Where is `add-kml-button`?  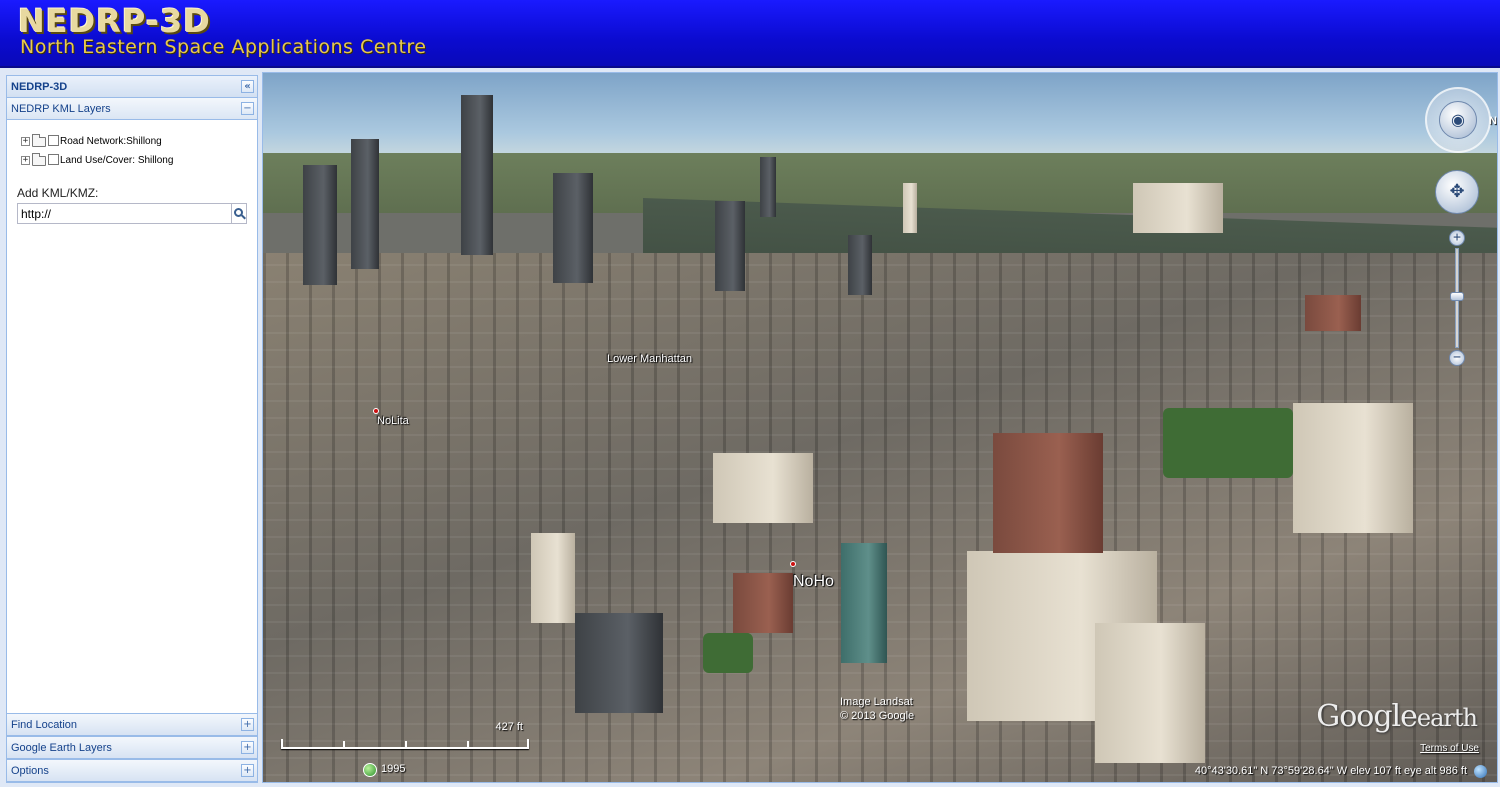 add-kml-button is located at coordinates (239, 213).